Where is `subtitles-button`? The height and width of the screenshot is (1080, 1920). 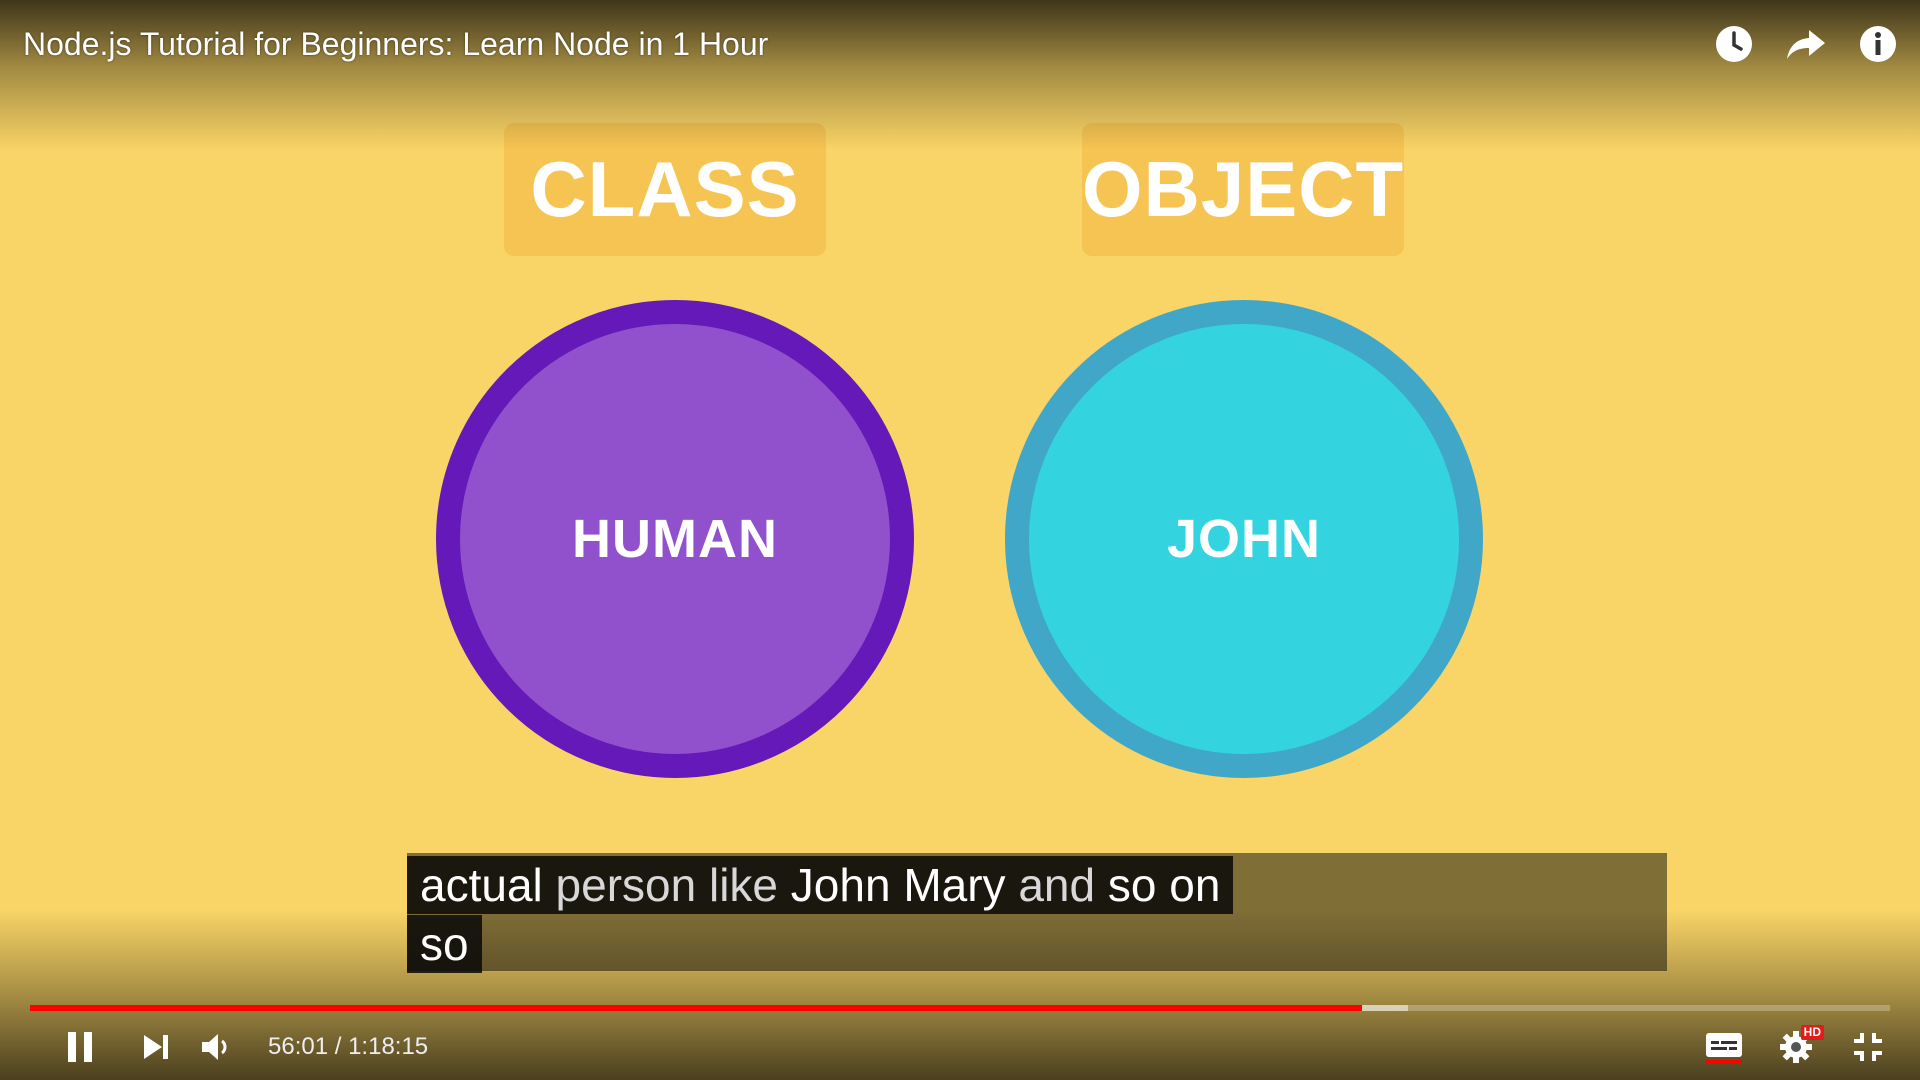 subtitles-button is located at coordinates (1724, 1047).